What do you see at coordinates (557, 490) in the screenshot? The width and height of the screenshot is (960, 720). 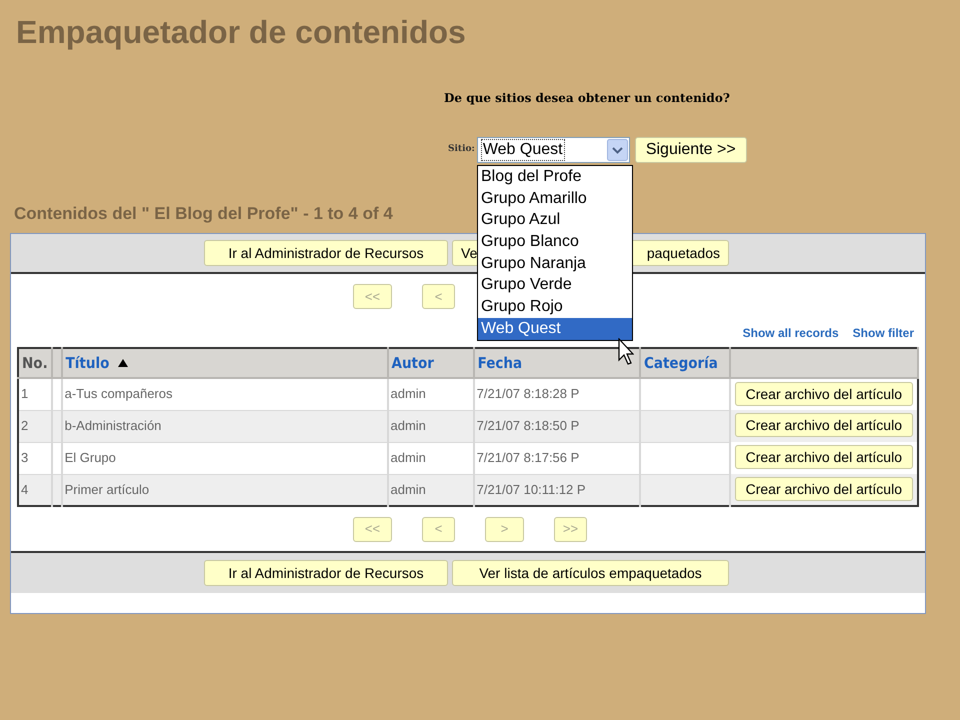 I see `table-cell: 7/21/07 10:11:12 P` at bounding box center [557, 490].